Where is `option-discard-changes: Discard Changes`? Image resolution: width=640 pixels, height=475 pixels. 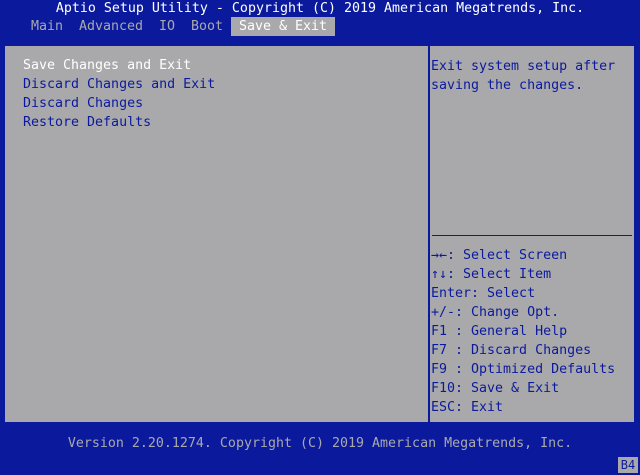
option-discard-changes: Discard Changes is located at coordinates (83, 103).